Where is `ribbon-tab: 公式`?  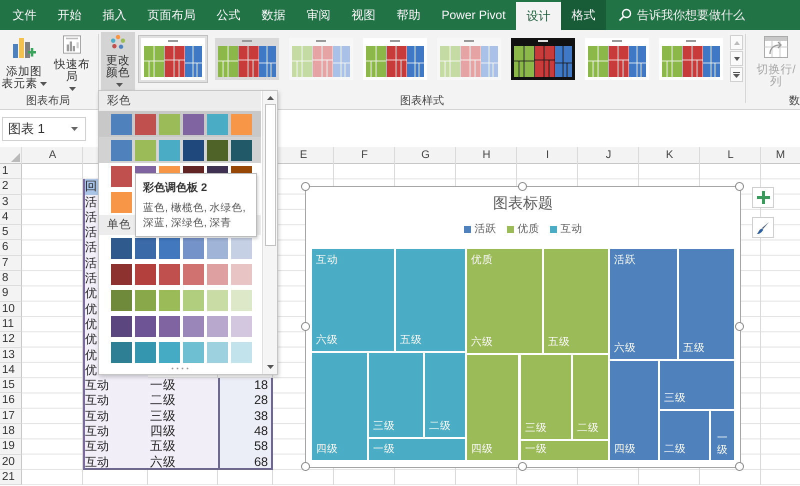 ribbon-tab: 公式 is located at coordinates (228, 15).